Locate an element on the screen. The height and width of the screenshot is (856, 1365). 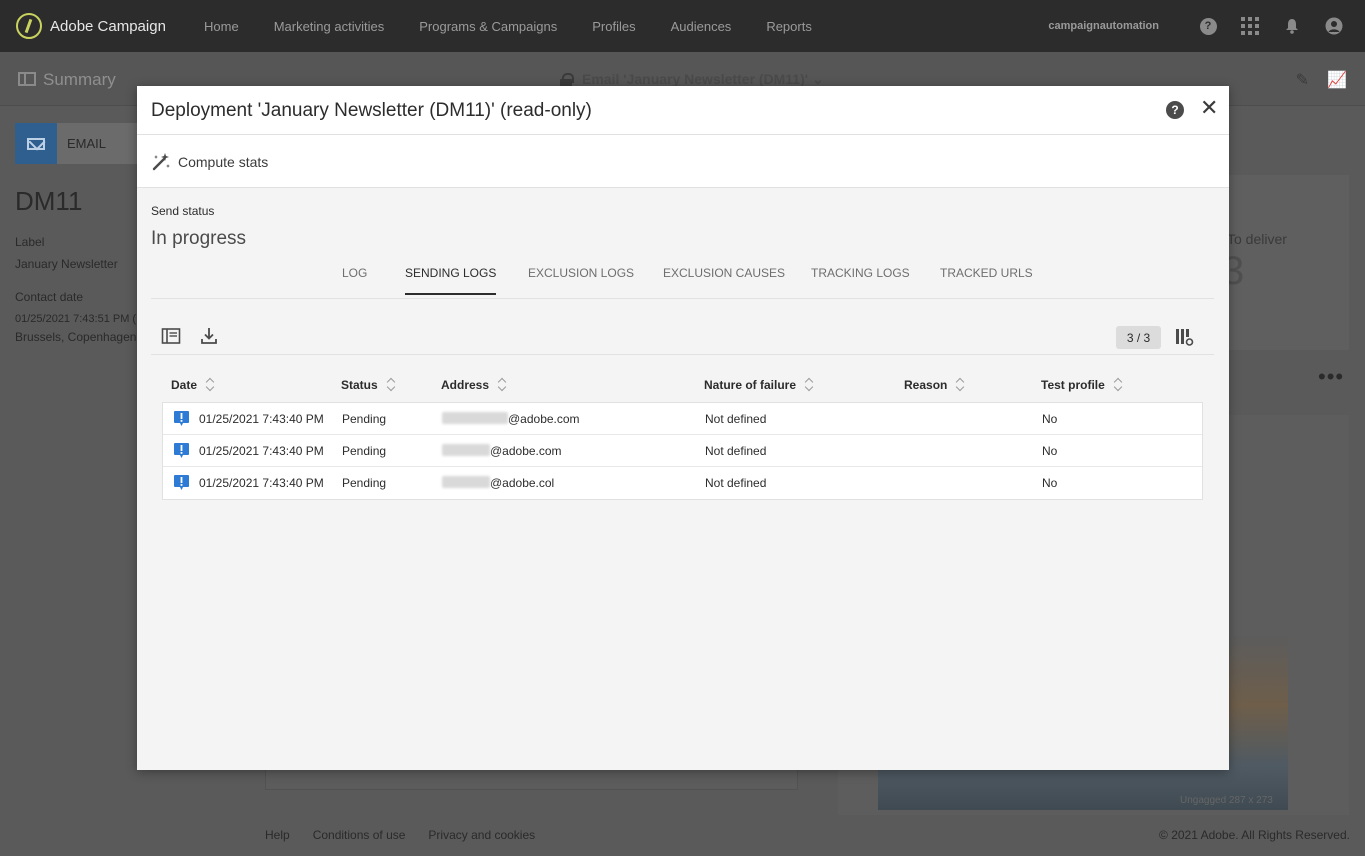
tab-tracked-urls: TRACKED URLS is located at coordinates (986, 279).